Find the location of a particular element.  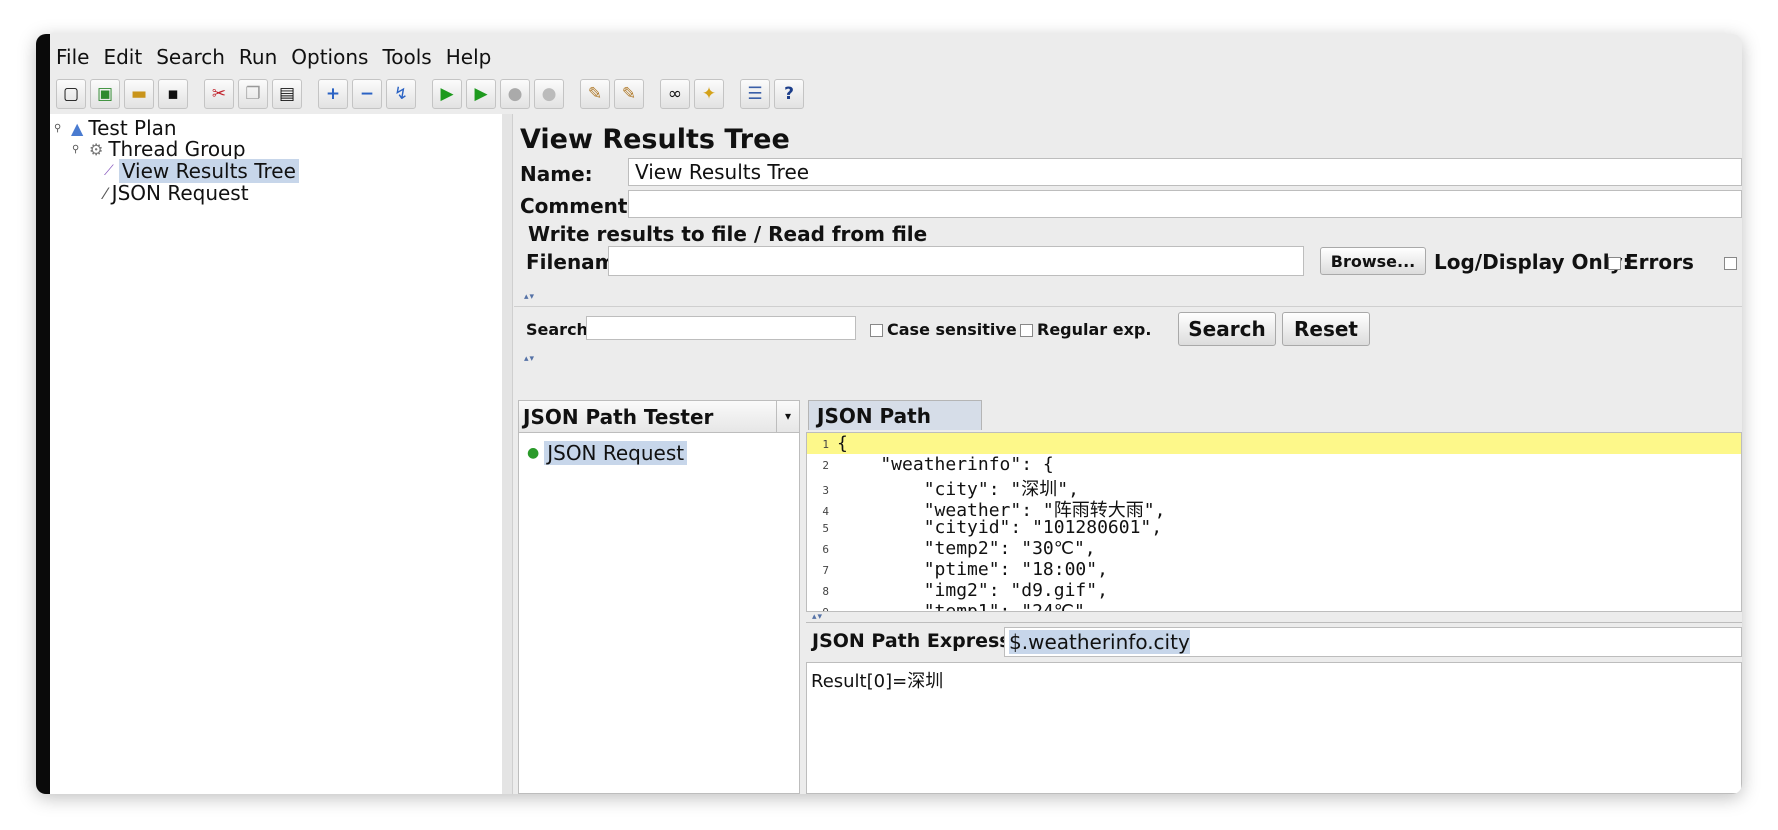

tree-node-view-results-tree: ⟋ View Results Tree is located at coordinates (201, 171).